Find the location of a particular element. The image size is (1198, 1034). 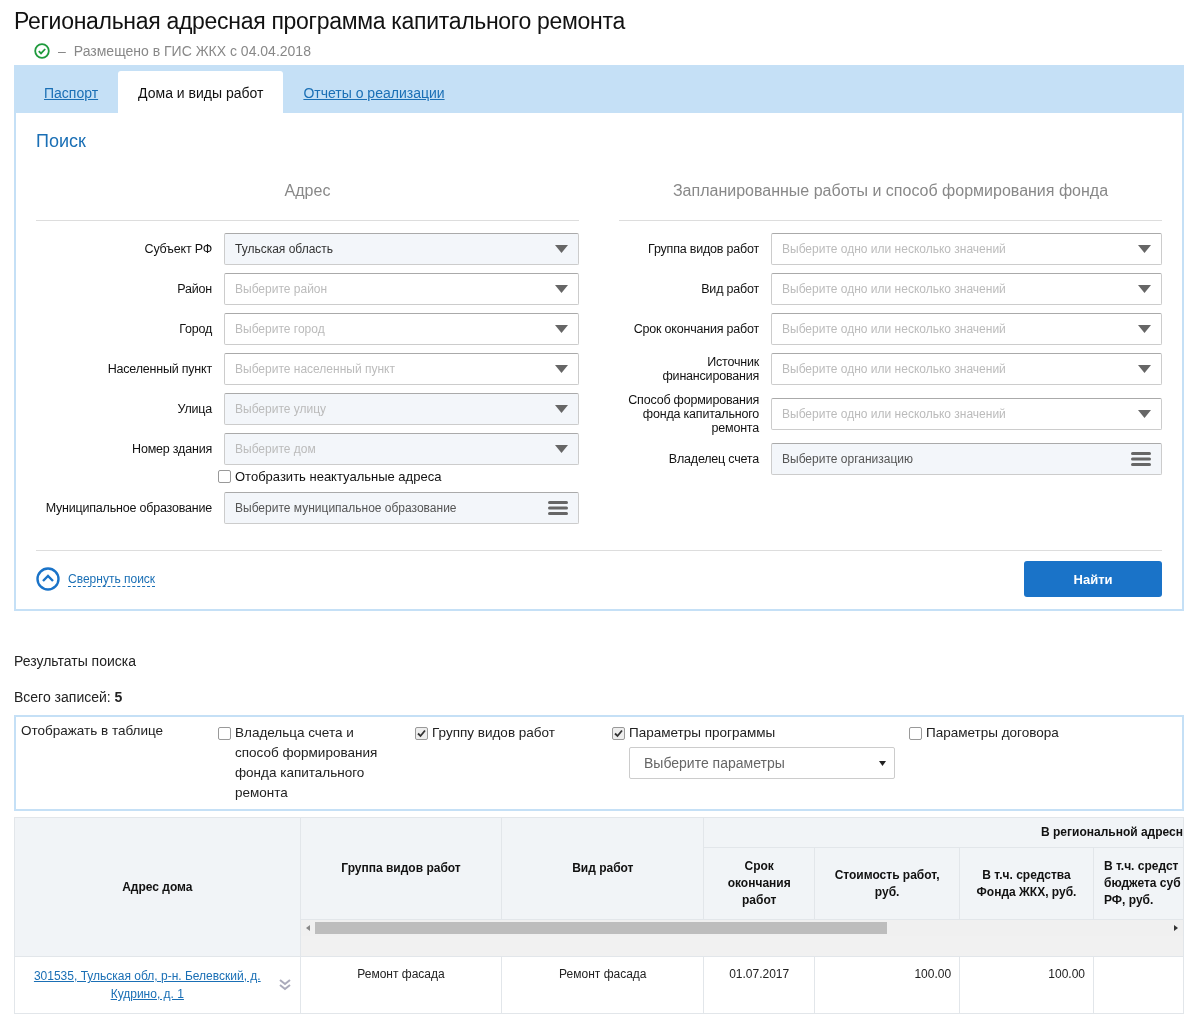

page-title: Региональная адресная программа капитального ремонта is located at coordinates (320, 21).